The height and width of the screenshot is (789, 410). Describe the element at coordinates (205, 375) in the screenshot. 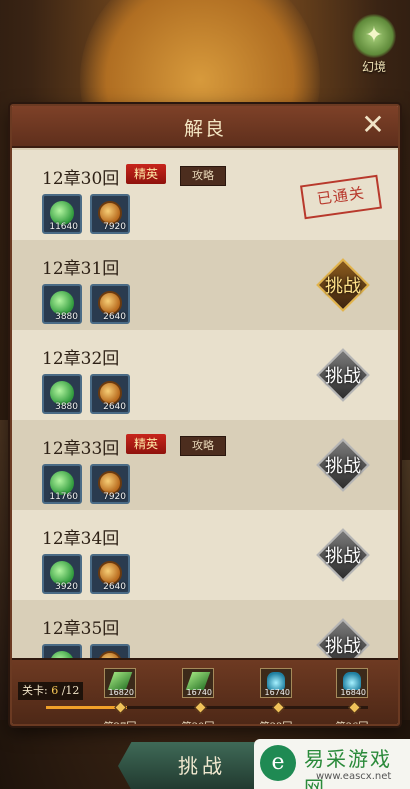

I see `stage-row: 12章32回 3880 2640 挑战` at that location.